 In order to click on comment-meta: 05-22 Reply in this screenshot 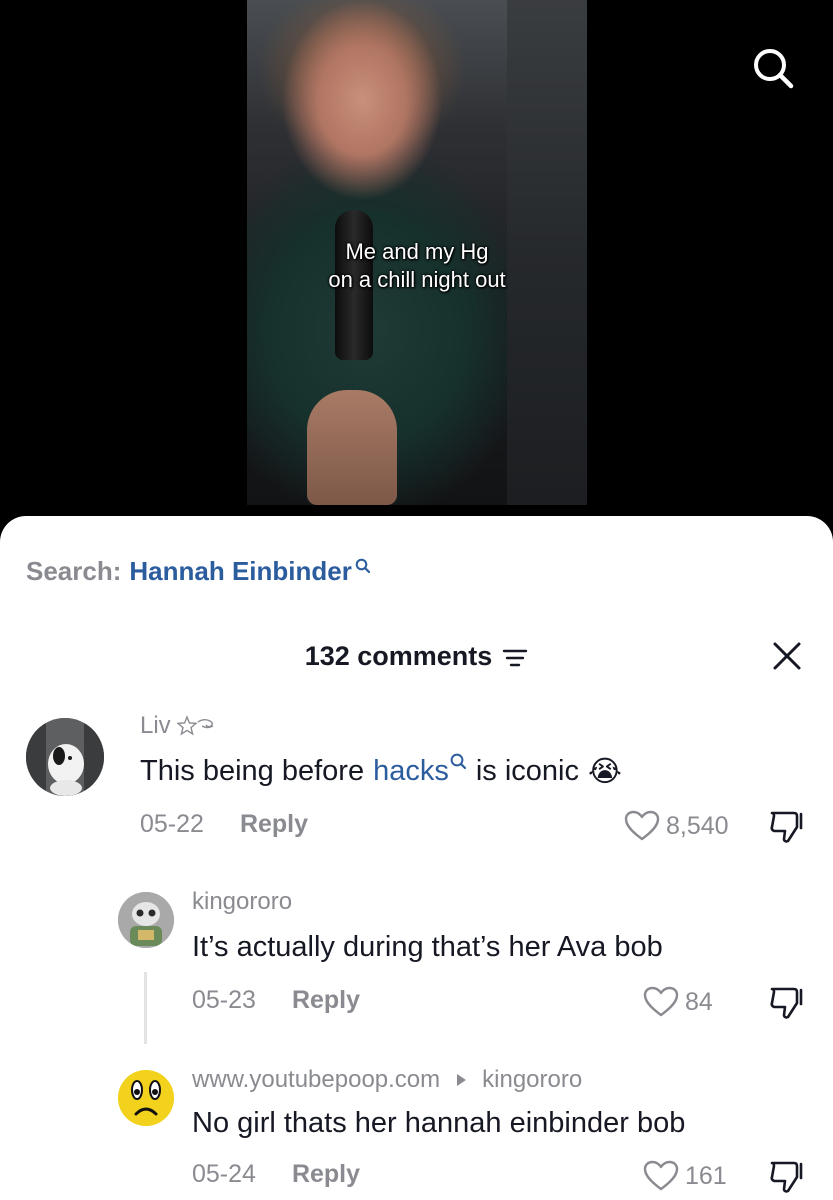, I will do `click(224, 824)`.